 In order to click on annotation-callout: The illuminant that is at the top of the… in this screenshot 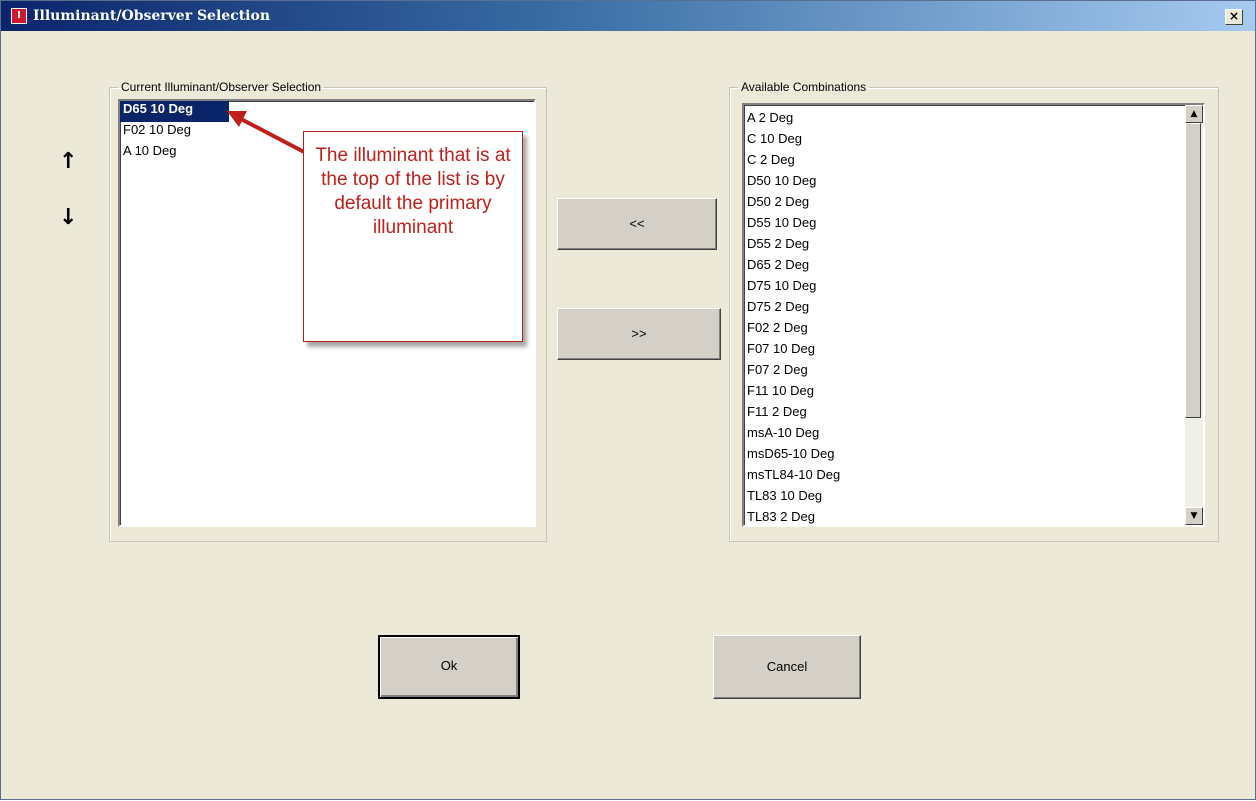, I will do `click(413, 236)`.